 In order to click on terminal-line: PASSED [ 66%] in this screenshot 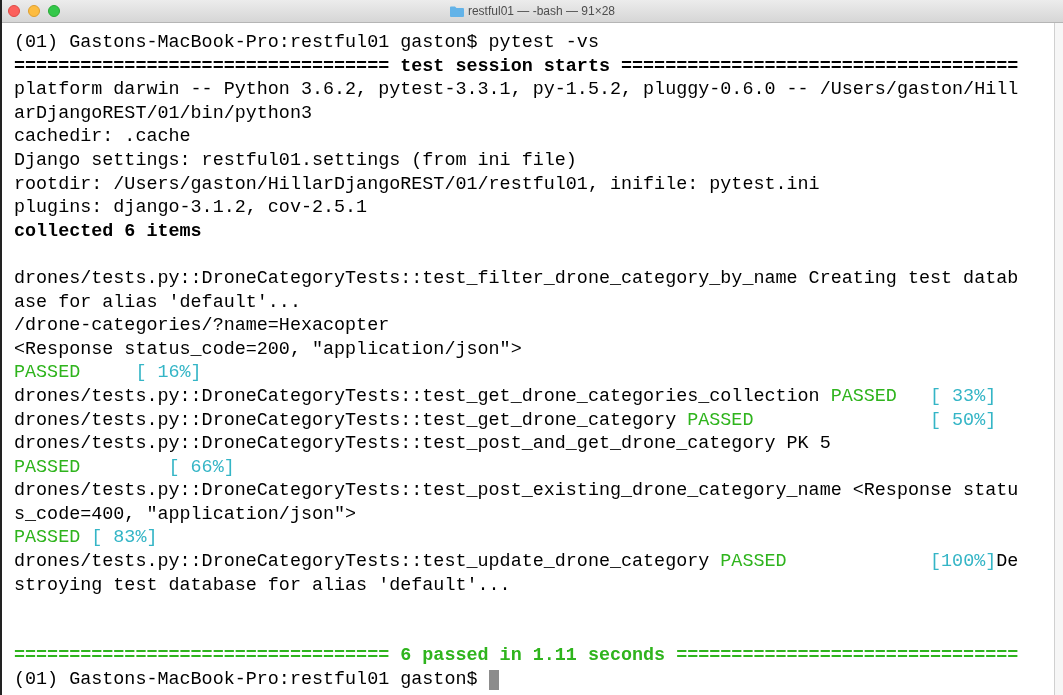, I will do `click(124, 467)`.